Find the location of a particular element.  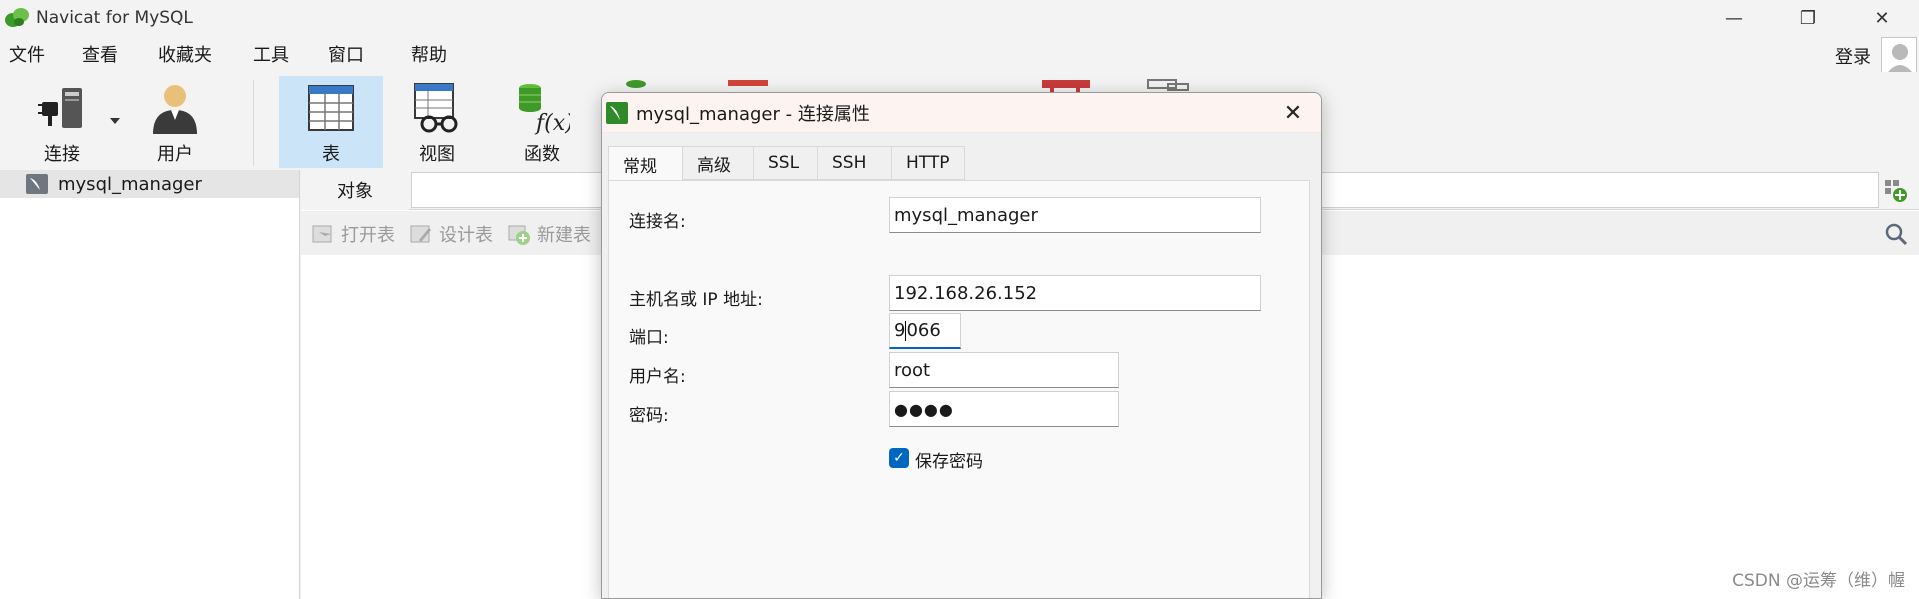

port-input: 9 066 is located at coordinates (925, 331).